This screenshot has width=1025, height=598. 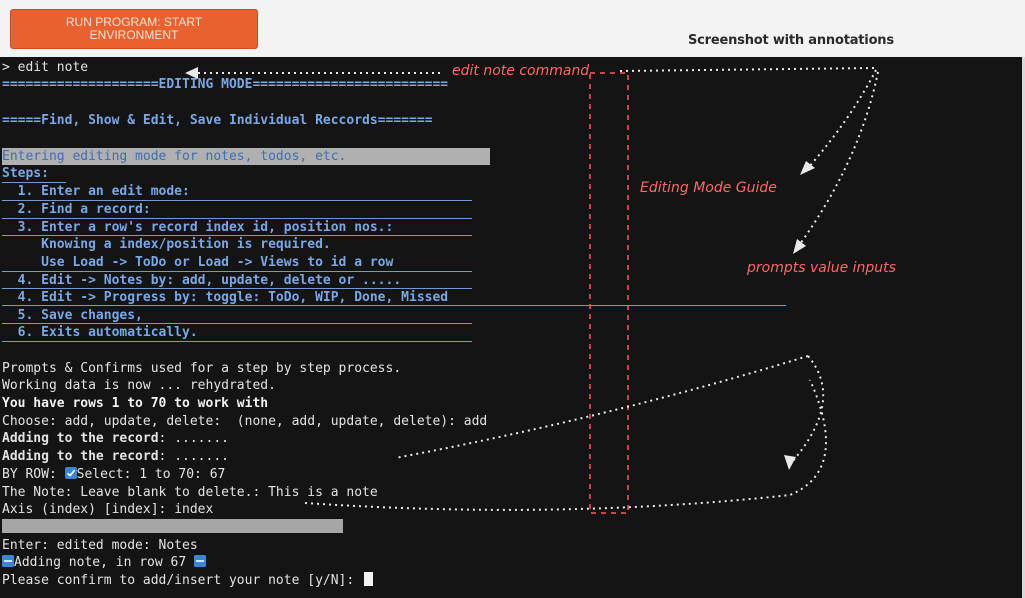 I want to click on progress-bar, so click(x=172, y=526).